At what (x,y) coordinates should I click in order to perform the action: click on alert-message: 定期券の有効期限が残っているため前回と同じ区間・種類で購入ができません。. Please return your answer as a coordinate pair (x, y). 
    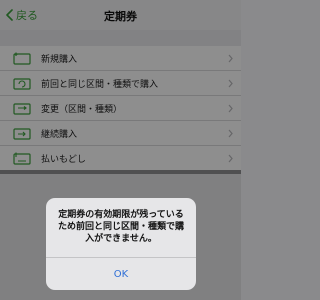
    Looking at the image, I should click on (120, 227).